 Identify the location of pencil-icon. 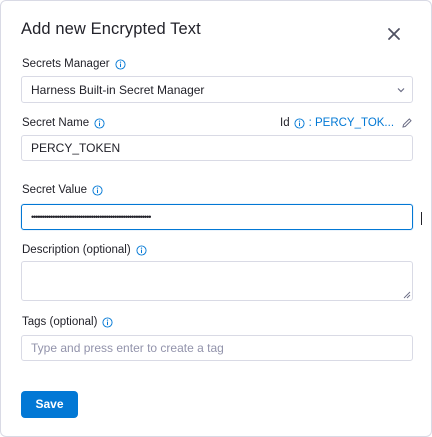
(407, 123).